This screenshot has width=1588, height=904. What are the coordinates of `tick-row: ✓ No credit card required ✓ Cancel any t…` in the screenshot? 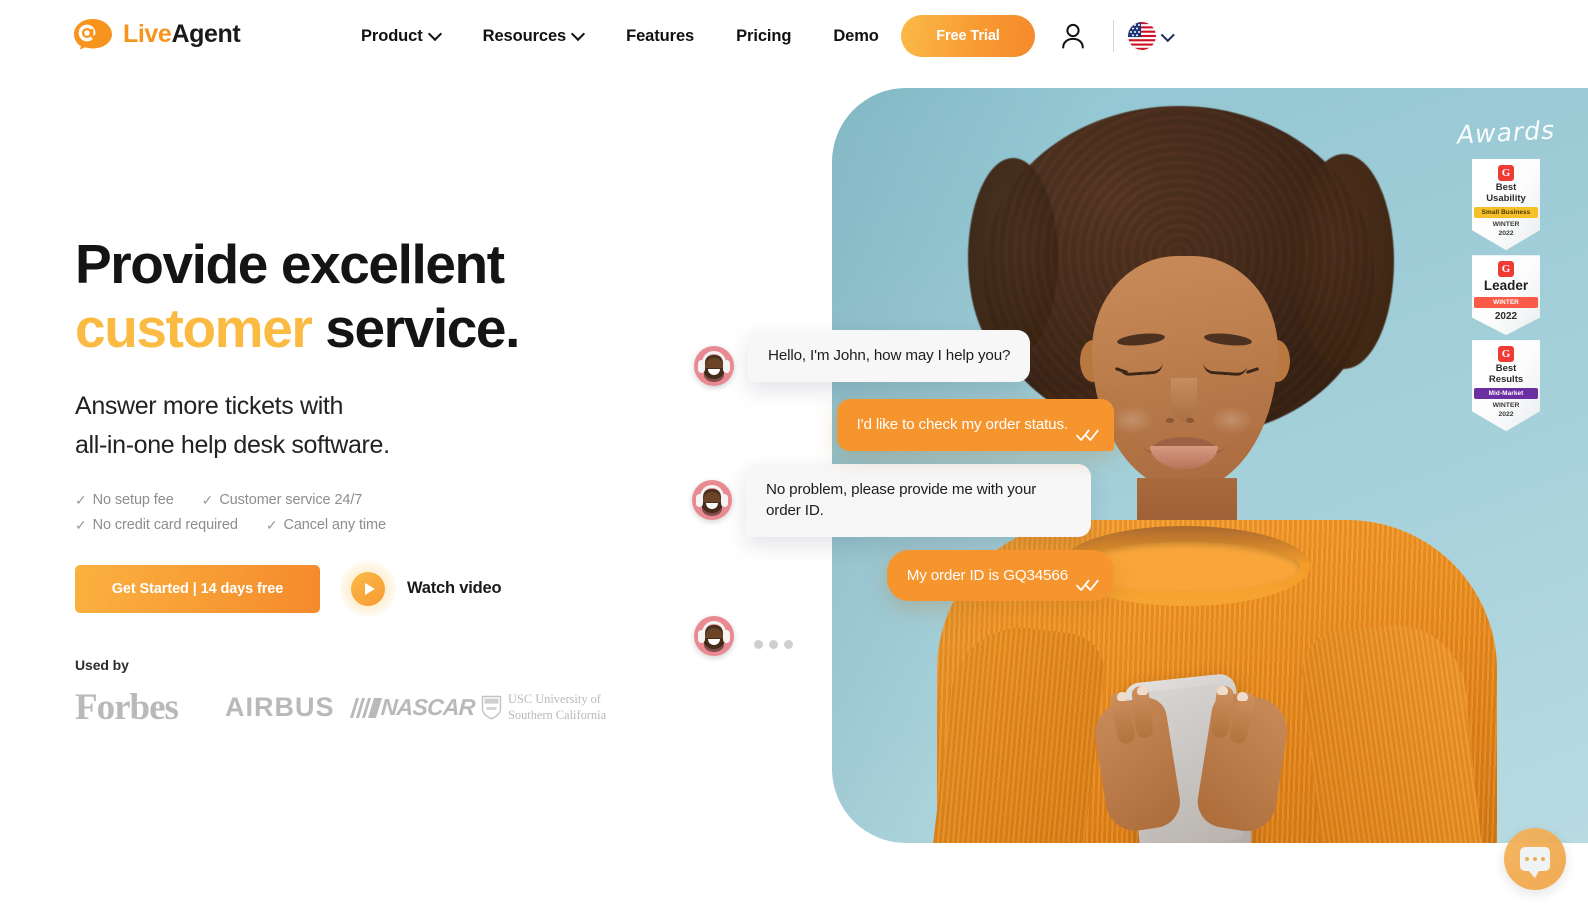 It's located at (405, 525).